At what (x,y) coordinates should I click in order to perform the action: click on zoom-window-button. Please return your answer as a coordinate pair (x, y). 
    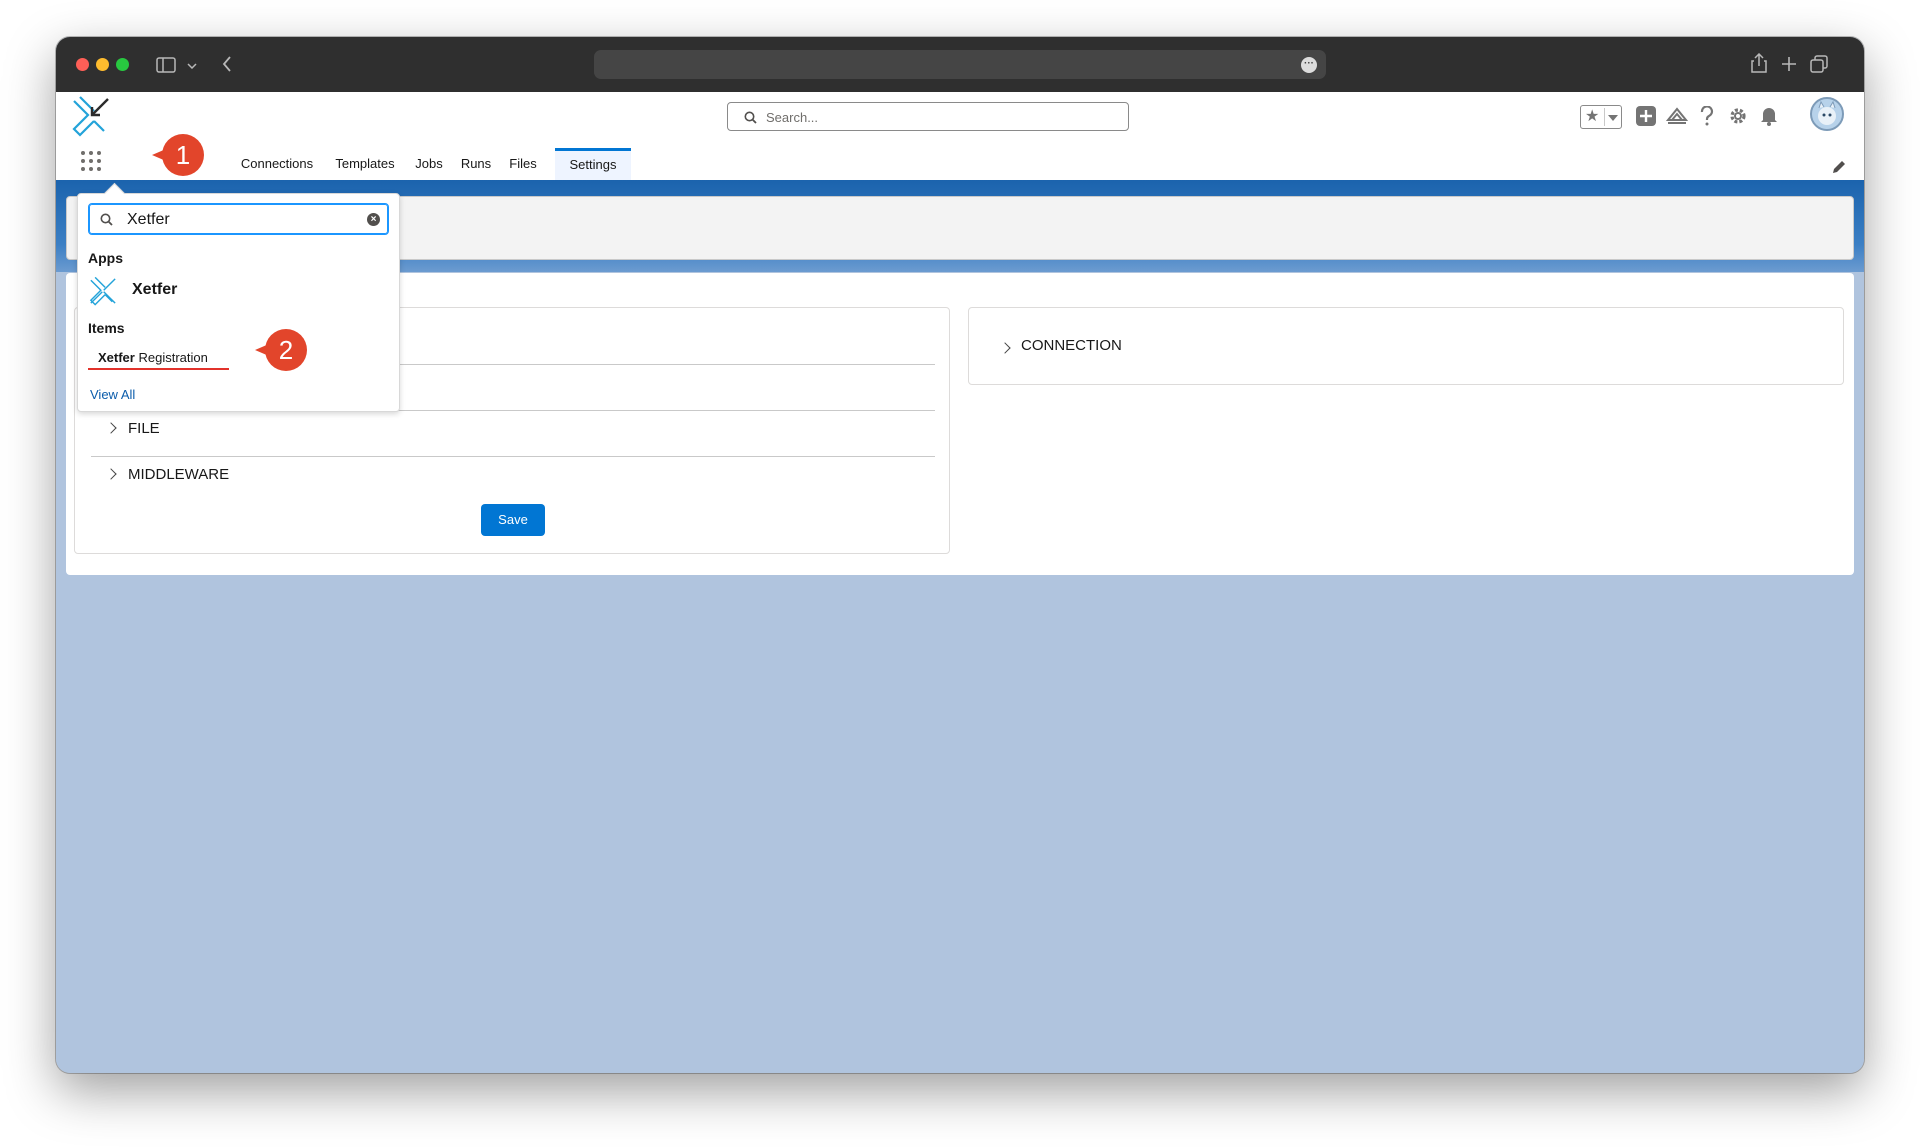
    Looking at the image, I should click on (122, 64).